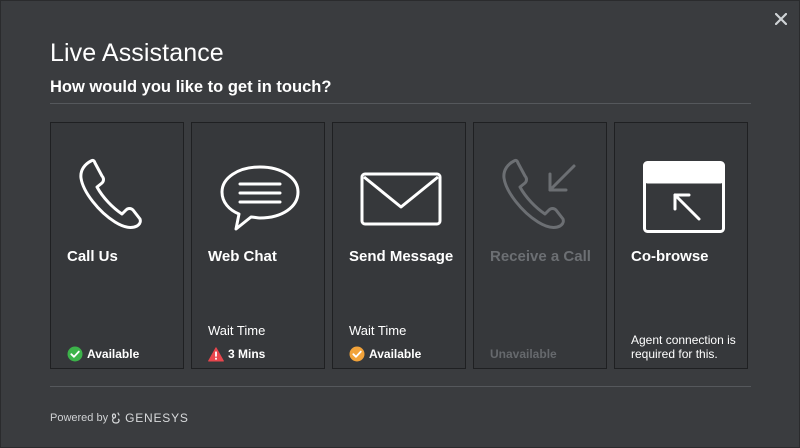 The width and height of the screenshot is (800, 448). Describe the element at coordinates (540, 245) in the screenshot. I see `card-receive-a-call: Receive a Call Unavailable` at that location.